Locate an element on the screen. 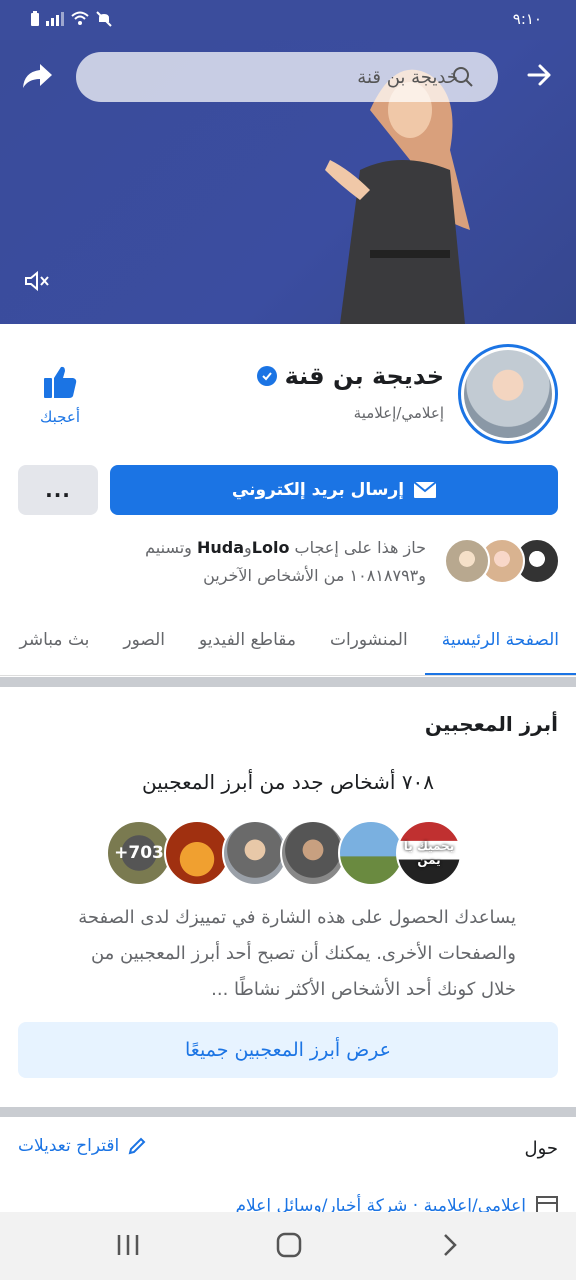  see-all-top-fans-button: عرض أبرز المعجبين جميعًا is located at coordinates (288, 1050).